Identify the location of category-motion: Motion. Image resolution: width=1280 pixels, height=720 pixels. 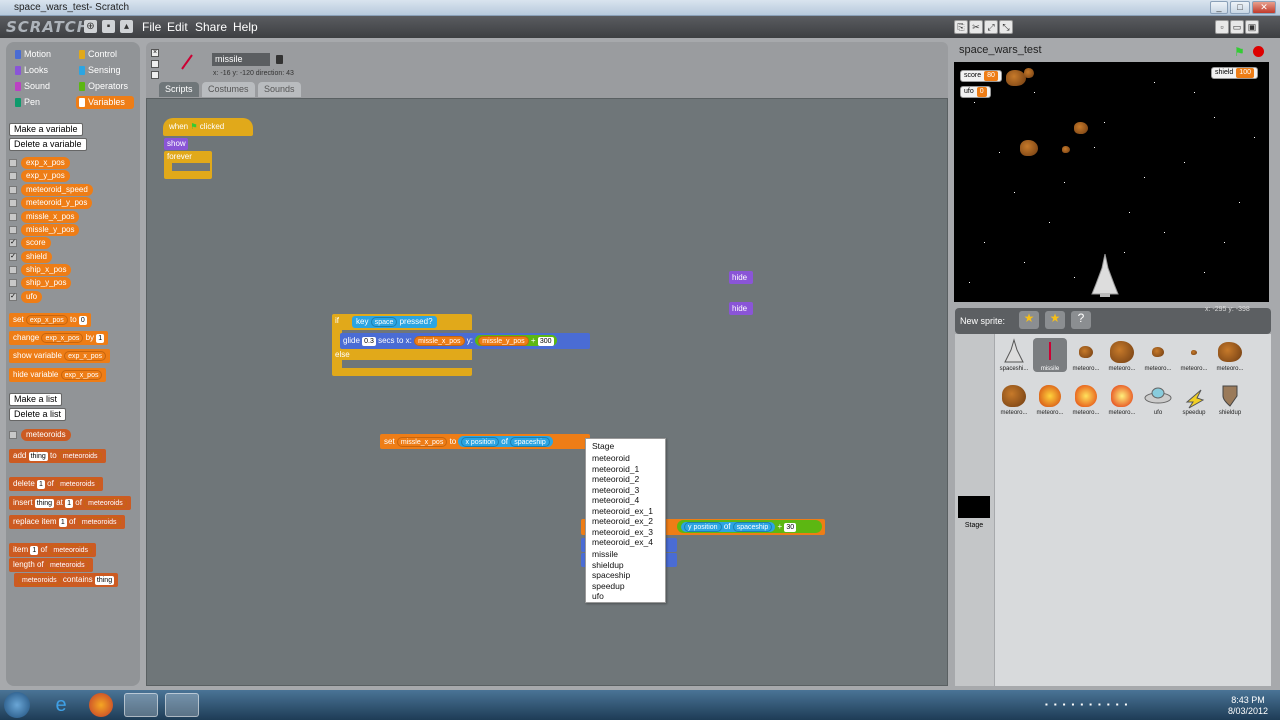
(41, 54).